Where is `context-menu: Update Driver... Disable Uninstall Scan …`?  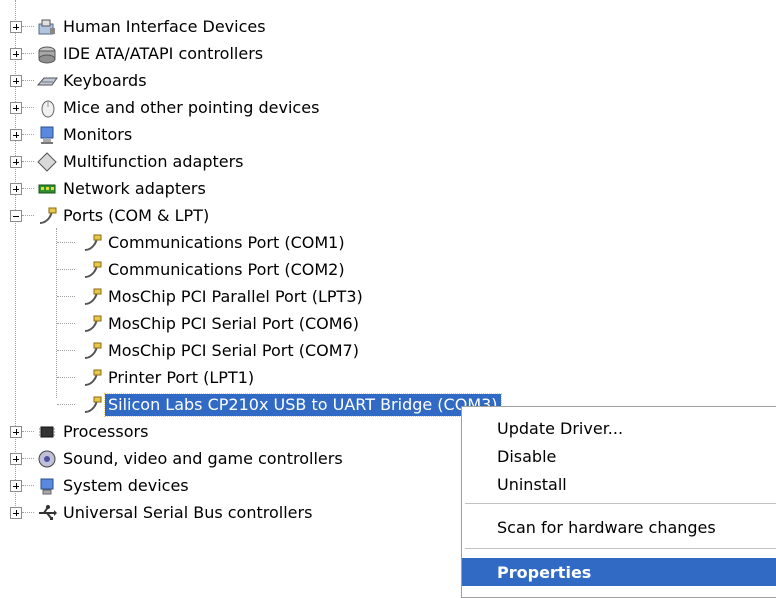
context-menu: Update Driver... Disable Uninstall Scan … is located at coordinates (618, 502).